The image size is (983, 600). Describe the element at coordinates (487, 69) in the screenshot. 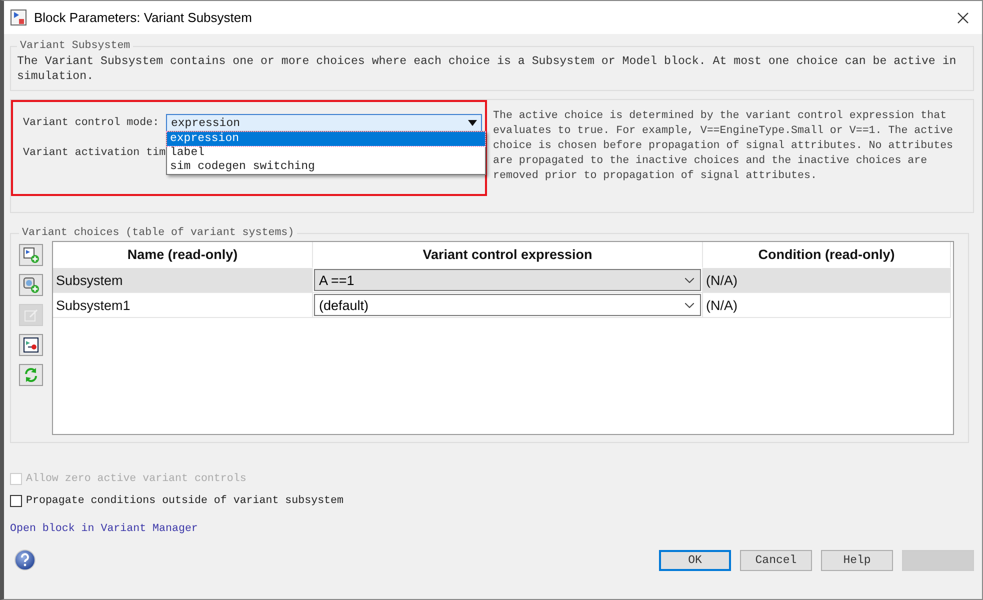

I see `description-text: The Variant Subsystem contains one or more choices where each choice is a Subsystem or Model block. At most one choice can be active in simulation.` at that location.